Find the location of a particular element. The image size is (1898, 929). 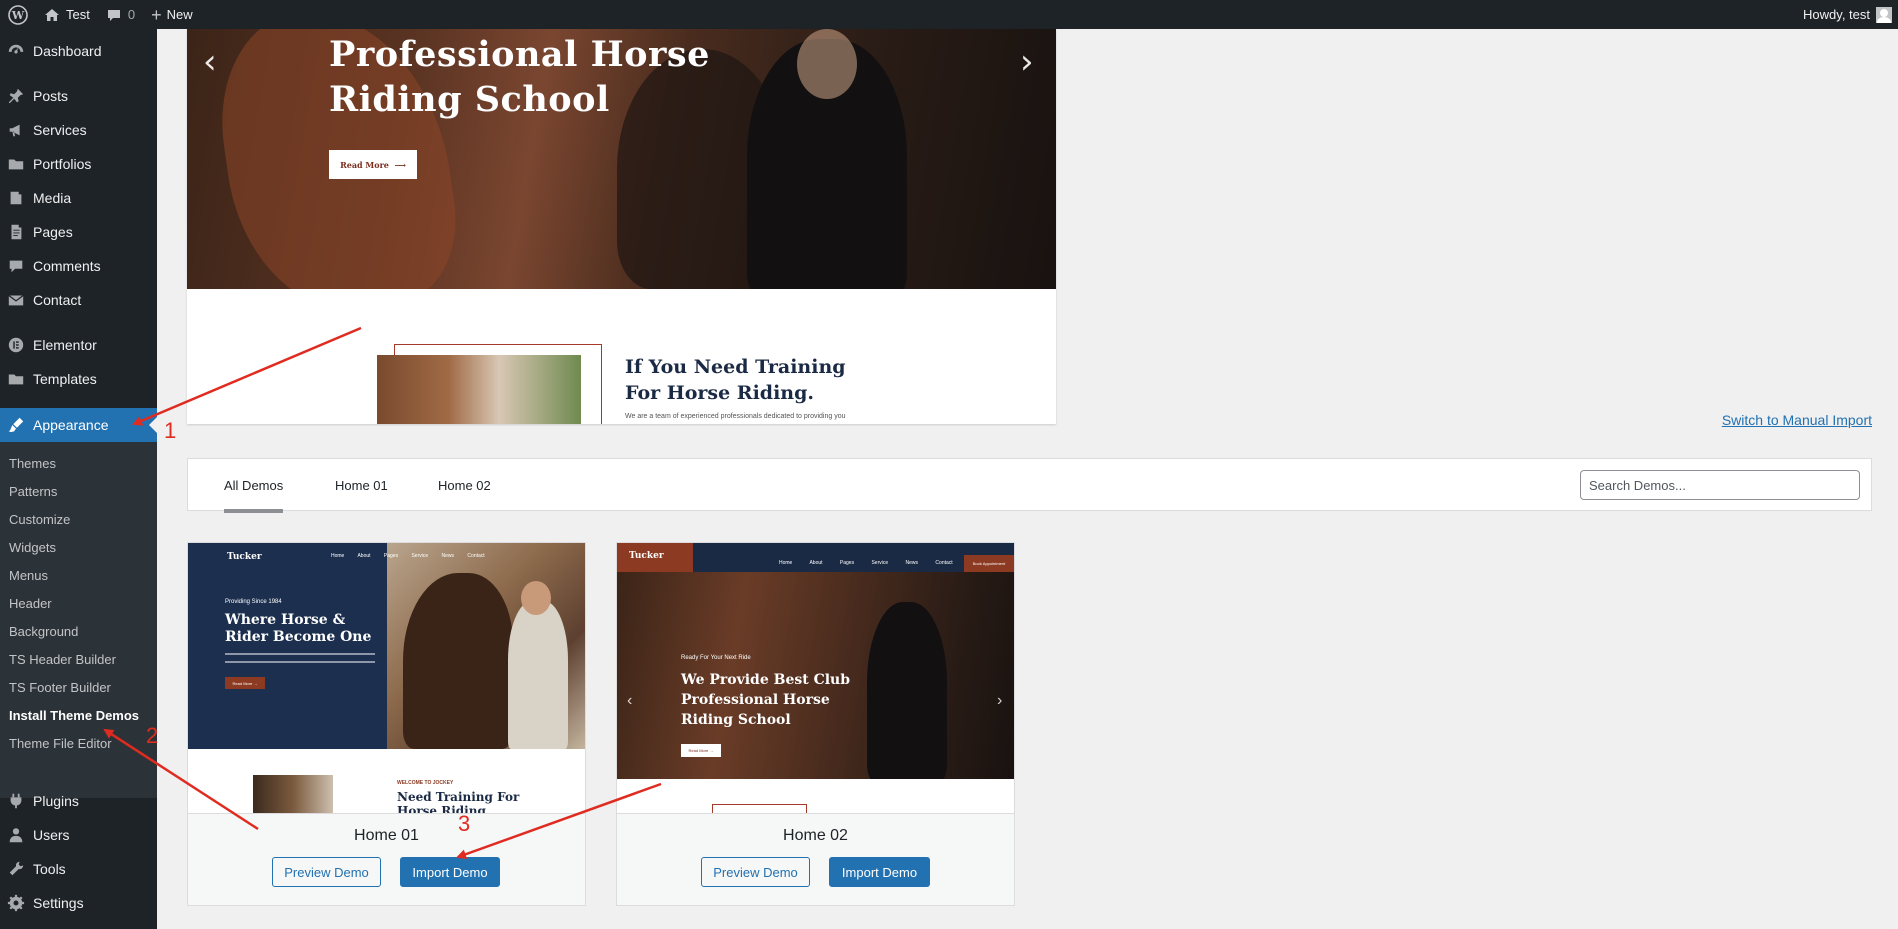

sidebar-item-label: Plugins is located at coordinates (56, 801).